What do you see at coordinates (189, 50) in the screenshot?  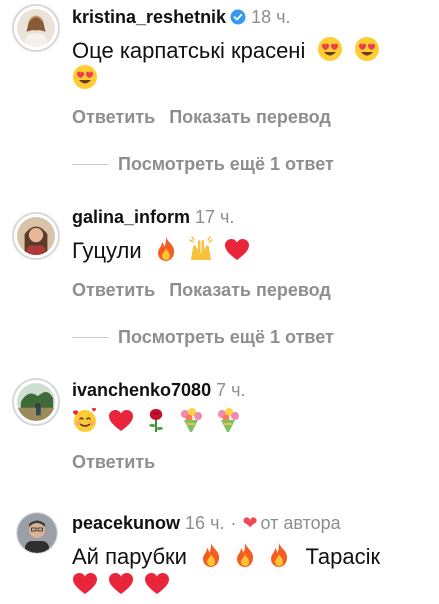 I see `comment-text: Оце карпатські красені` at bounding box center [189, 50].